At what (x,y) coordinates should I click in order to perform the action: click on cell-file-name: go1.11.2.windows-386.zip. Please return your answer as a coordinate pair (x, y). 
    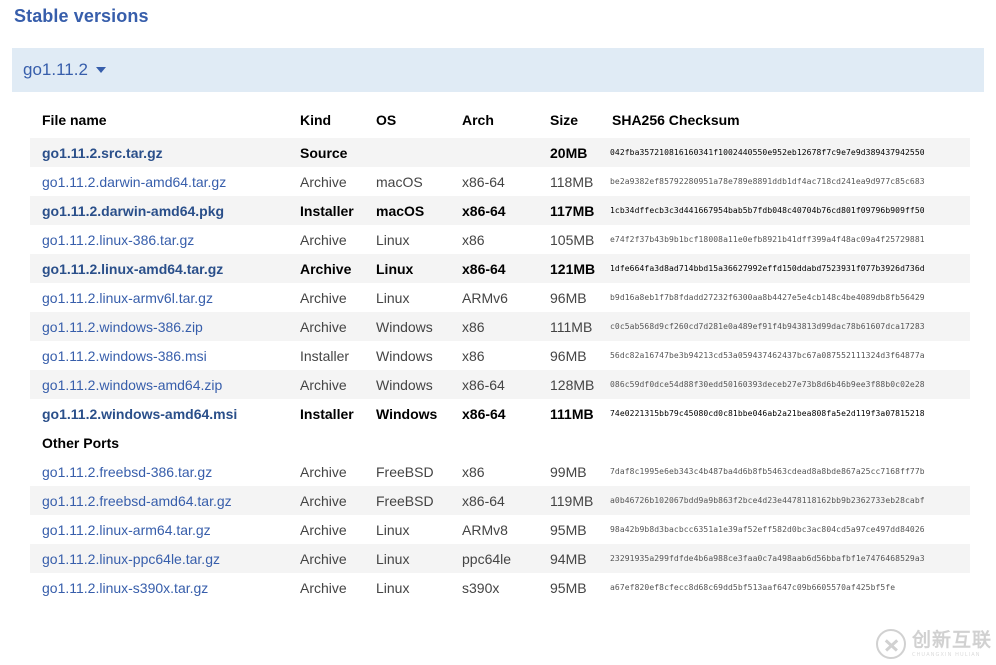
    Looking at the image, I should click on (159, 326).